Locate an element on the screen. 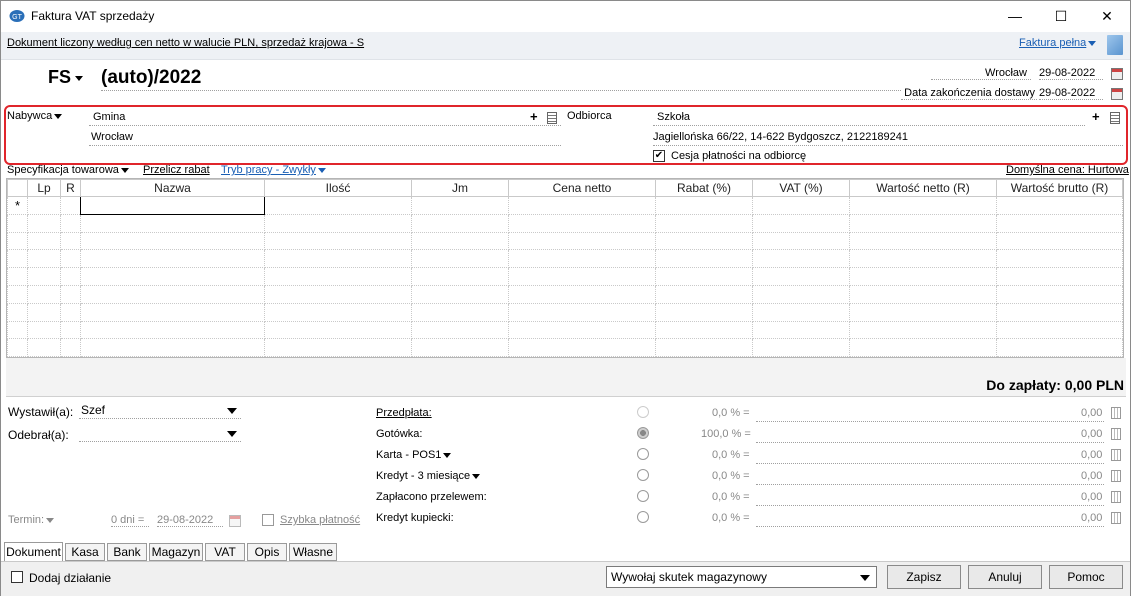 The image size is (1131, 596). buyer-type-selector: Nabywca is located at coordinates (35, 116).